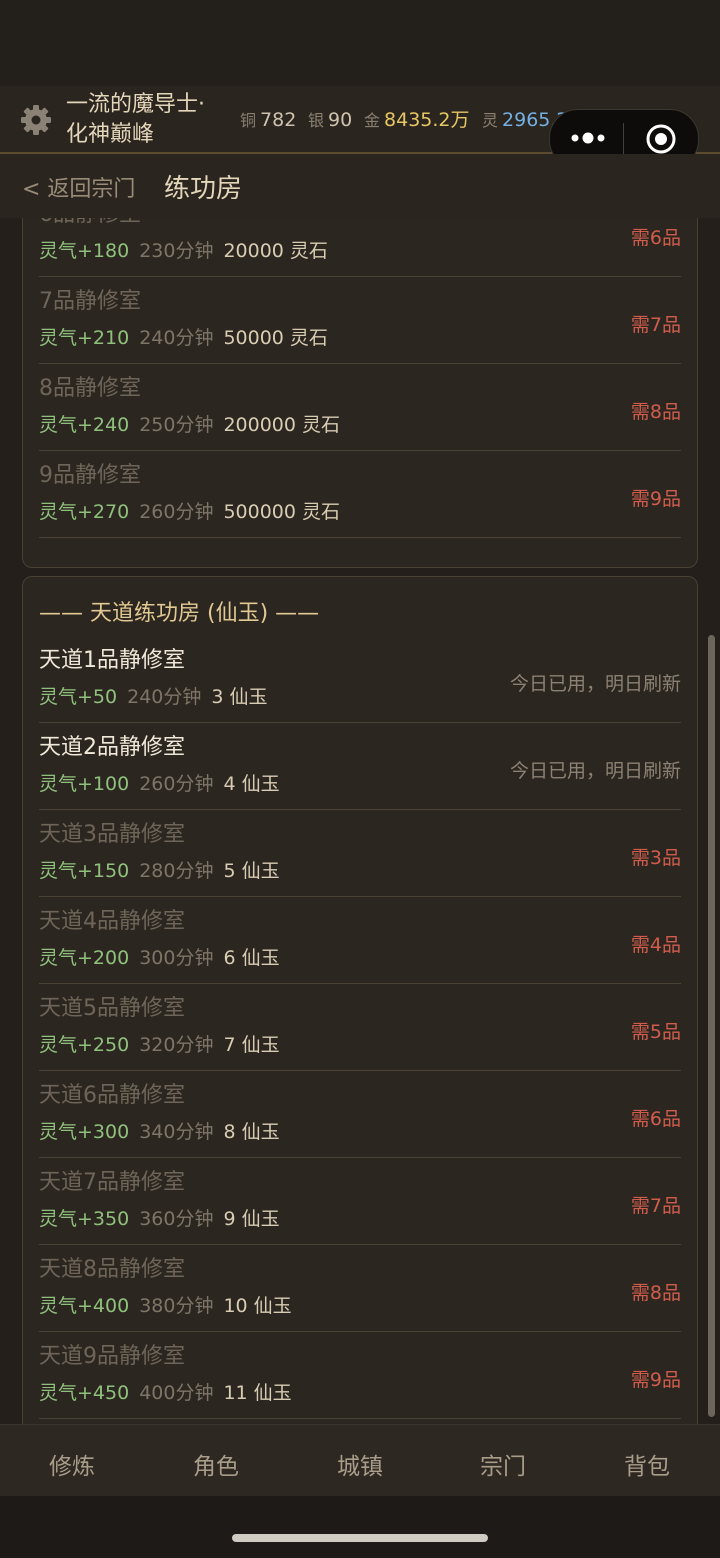  Describe the element at coordinates (189, 425) in the screenshot. I see `room-info: 灵气+240 250分钟 200000 灵石` at that location.